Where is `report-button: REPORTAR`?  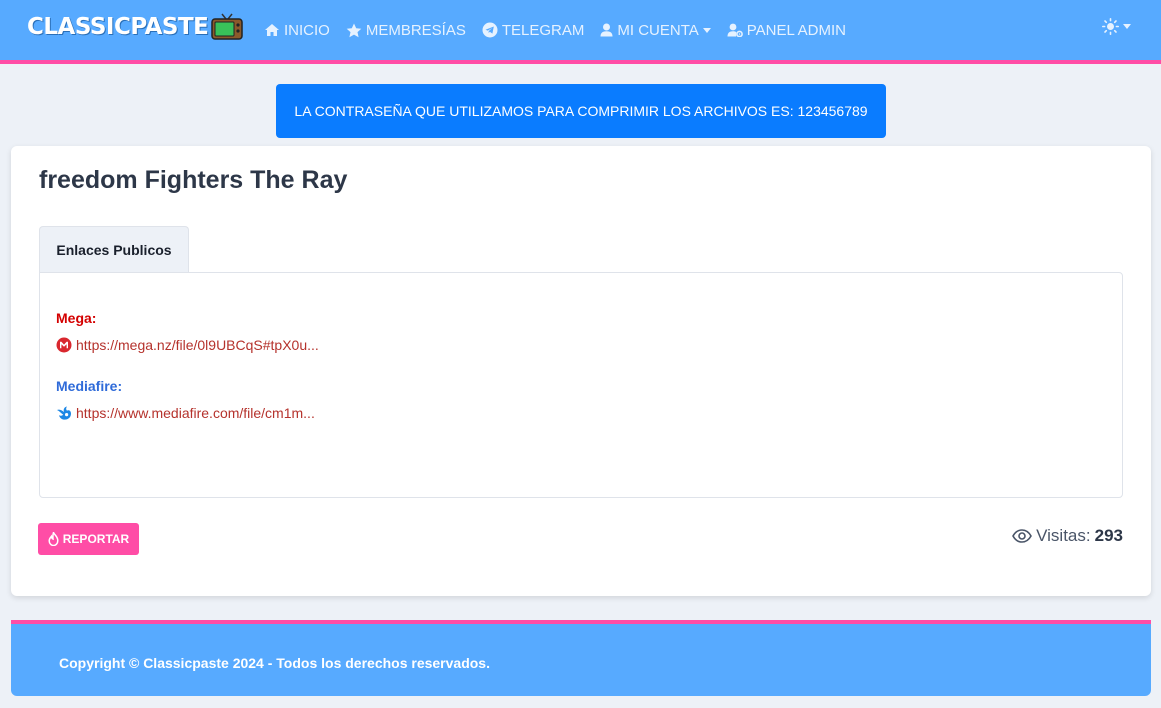
report-button: REPORTAR is located at coordinates (88, 539).